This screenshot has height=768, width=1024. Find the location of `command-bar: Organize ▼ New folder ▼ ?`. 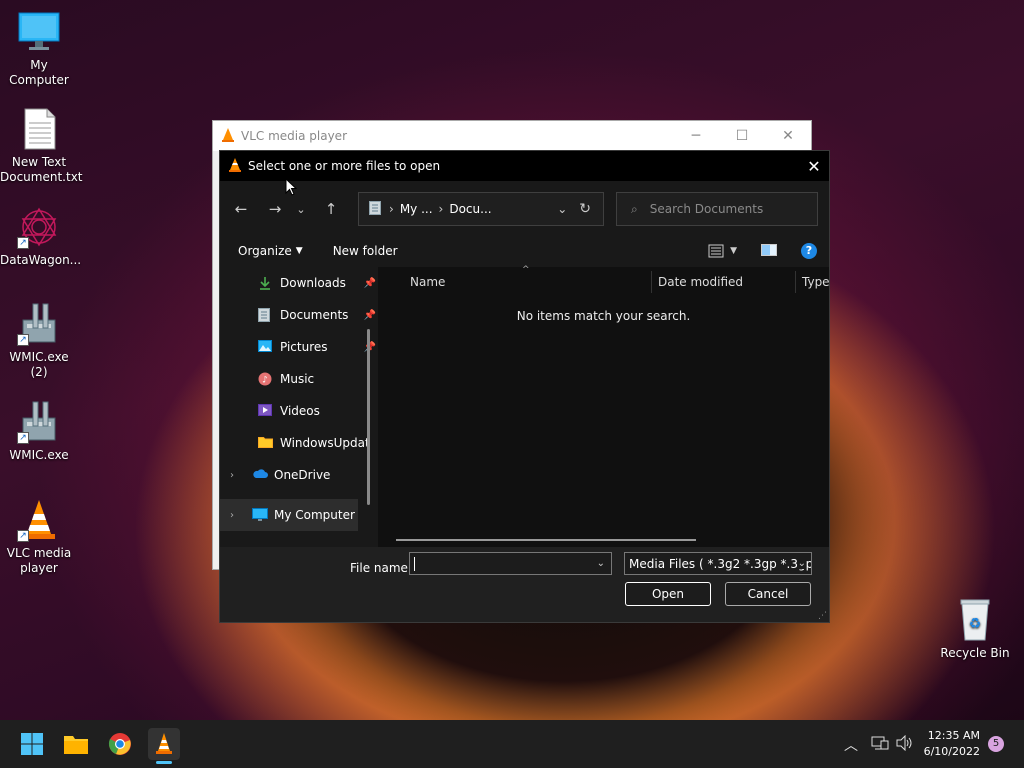

command-bar: Organize ▼ New folder ▼ ? is located at coordinates (524, 251).